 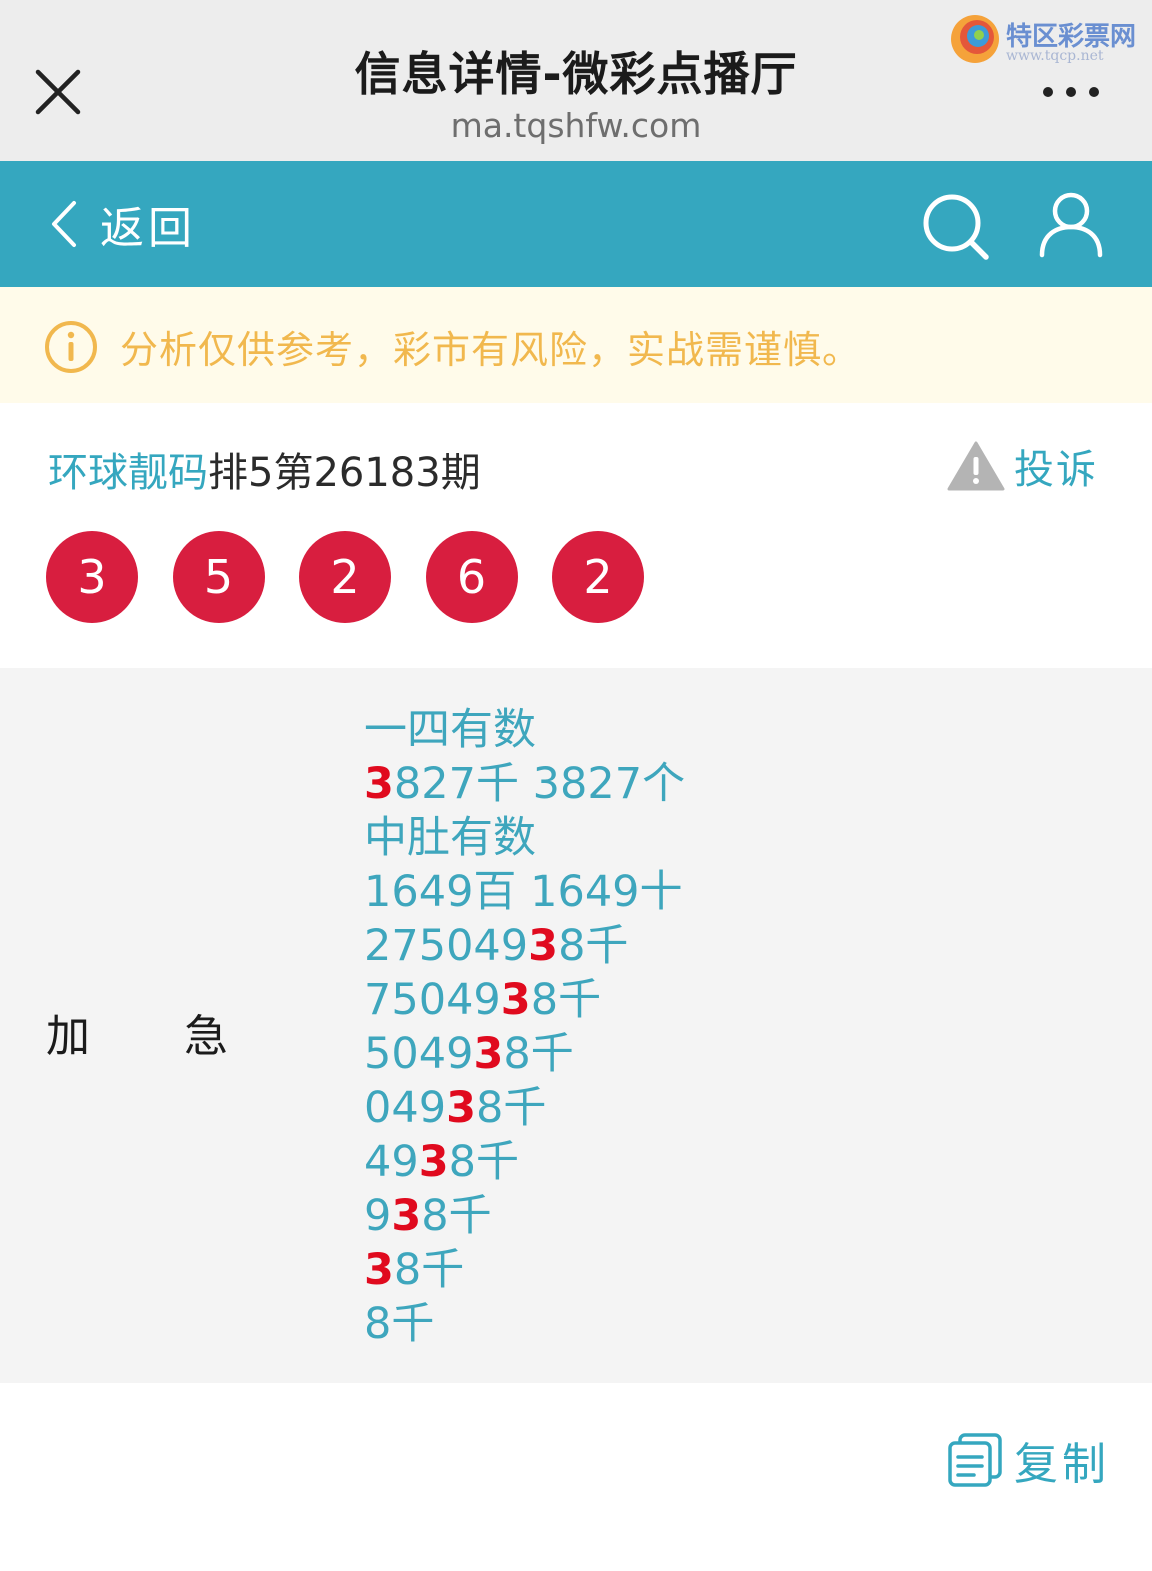 I want to click on result-ball: 5, so click(x=218, y=577).